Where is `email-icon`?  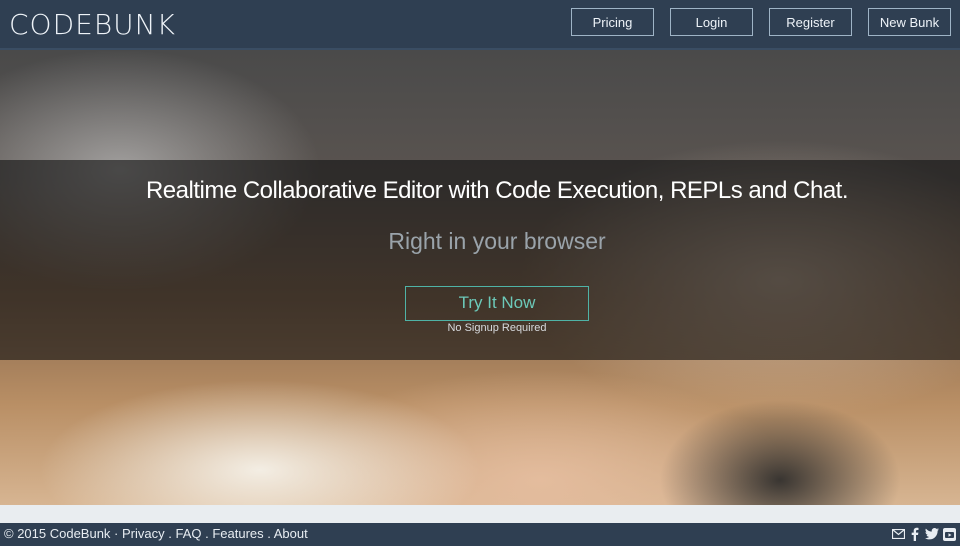 email-icon is located at coordinates (898, 534).